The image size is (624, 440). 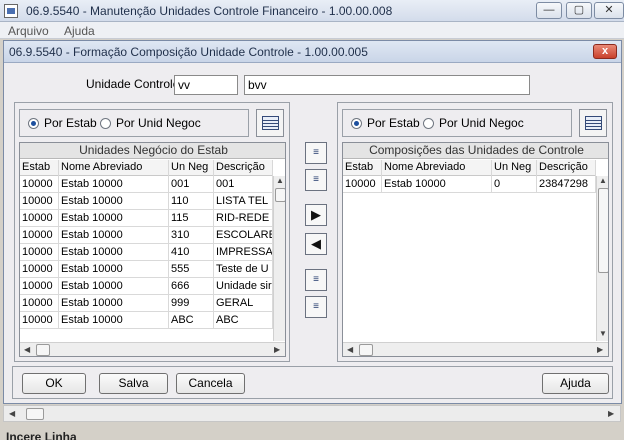 I want to click on cancel-button: Cancela, so click(x=210, y=383).